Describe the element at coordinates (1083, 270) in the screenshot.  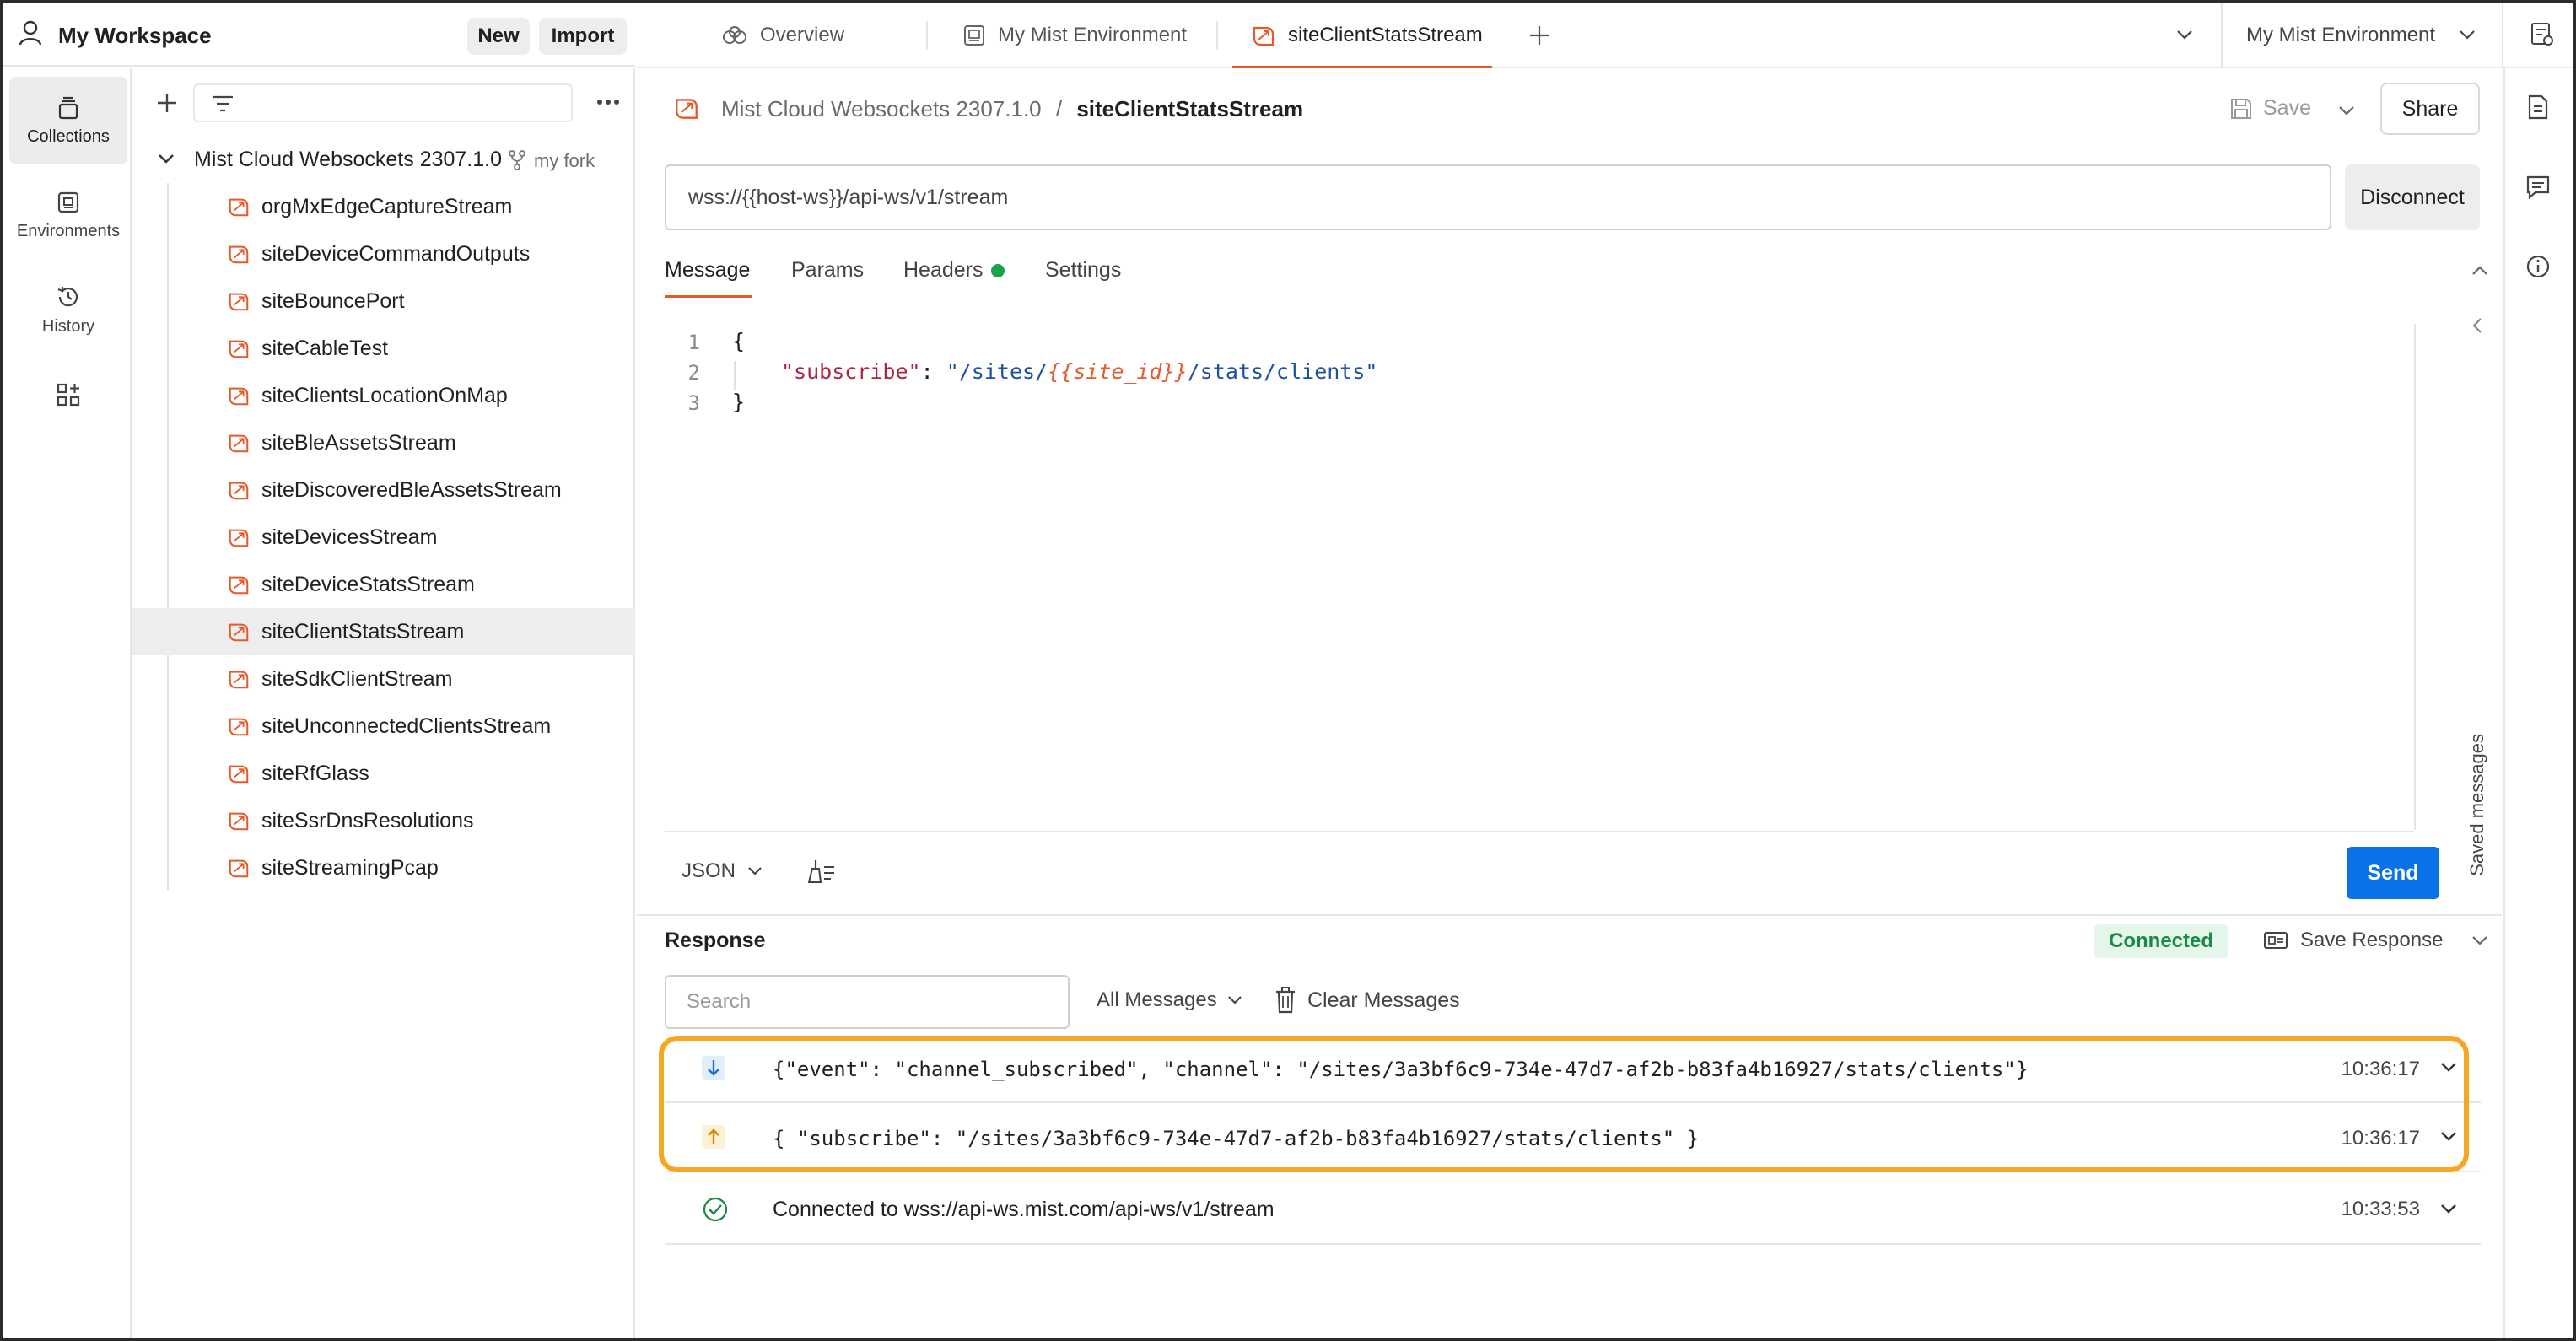
I see `tab-settings: Settings` at that location.